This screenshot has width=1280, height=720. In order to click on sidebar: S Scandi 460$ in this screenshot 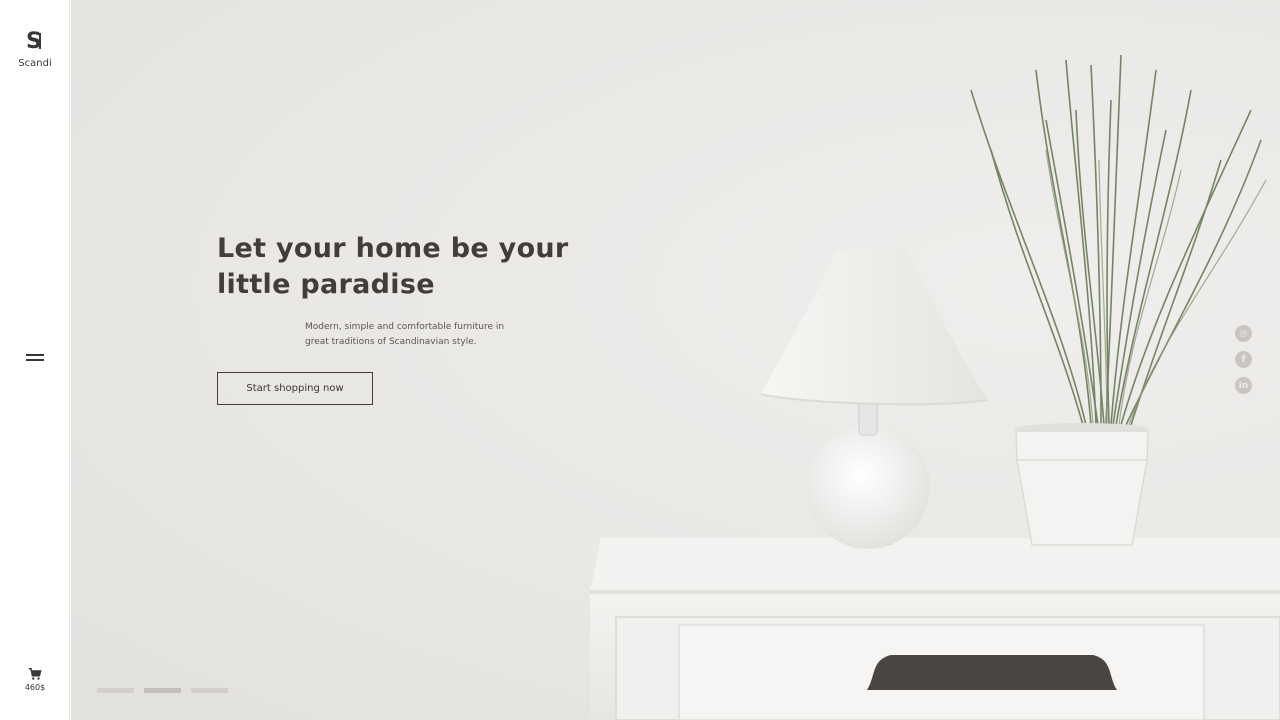, I will do `click(35, 360)`.